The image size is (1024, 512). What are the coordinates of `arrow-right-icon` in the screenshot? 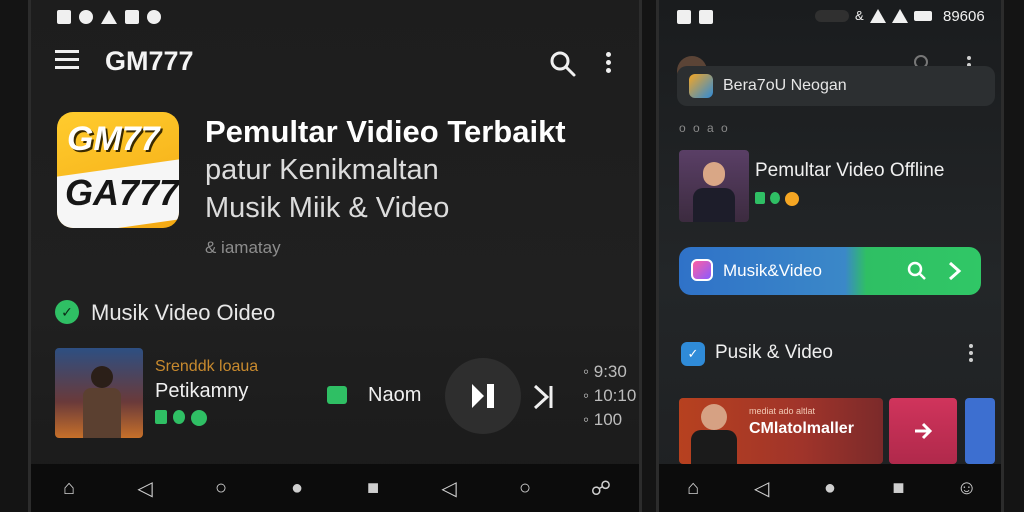 It's located at (924, 431).